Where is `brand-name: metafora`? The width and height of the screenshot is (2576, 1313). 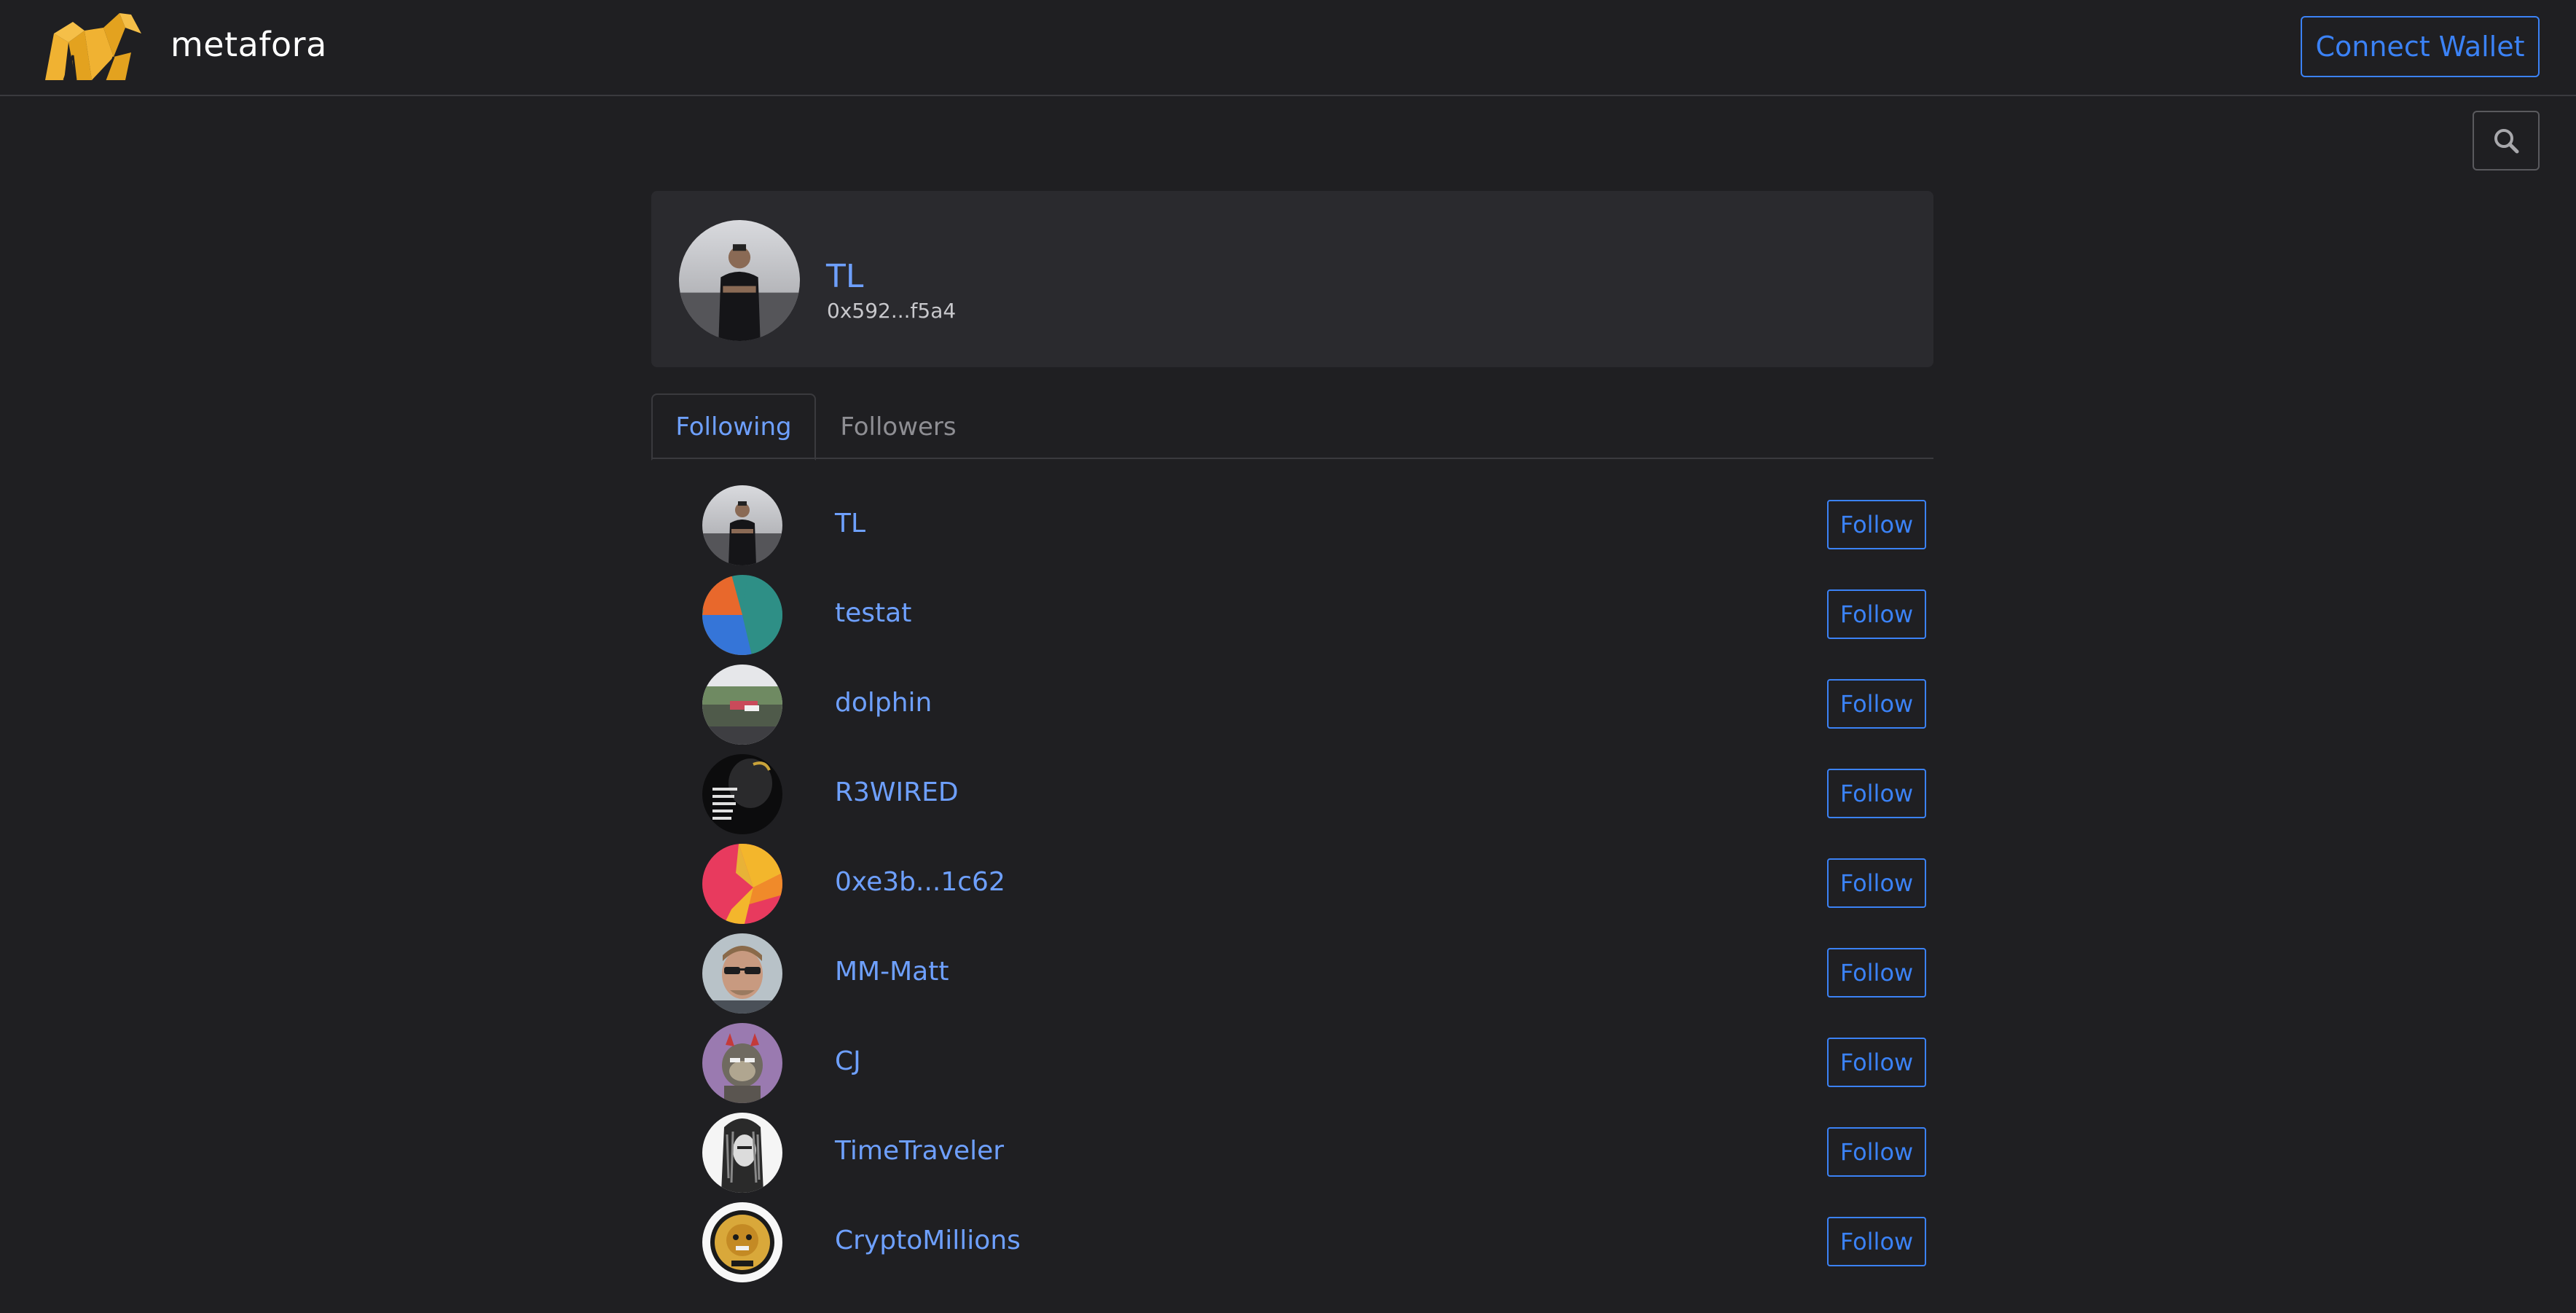
brand-name: metafora is located at coordinates (248, 44).